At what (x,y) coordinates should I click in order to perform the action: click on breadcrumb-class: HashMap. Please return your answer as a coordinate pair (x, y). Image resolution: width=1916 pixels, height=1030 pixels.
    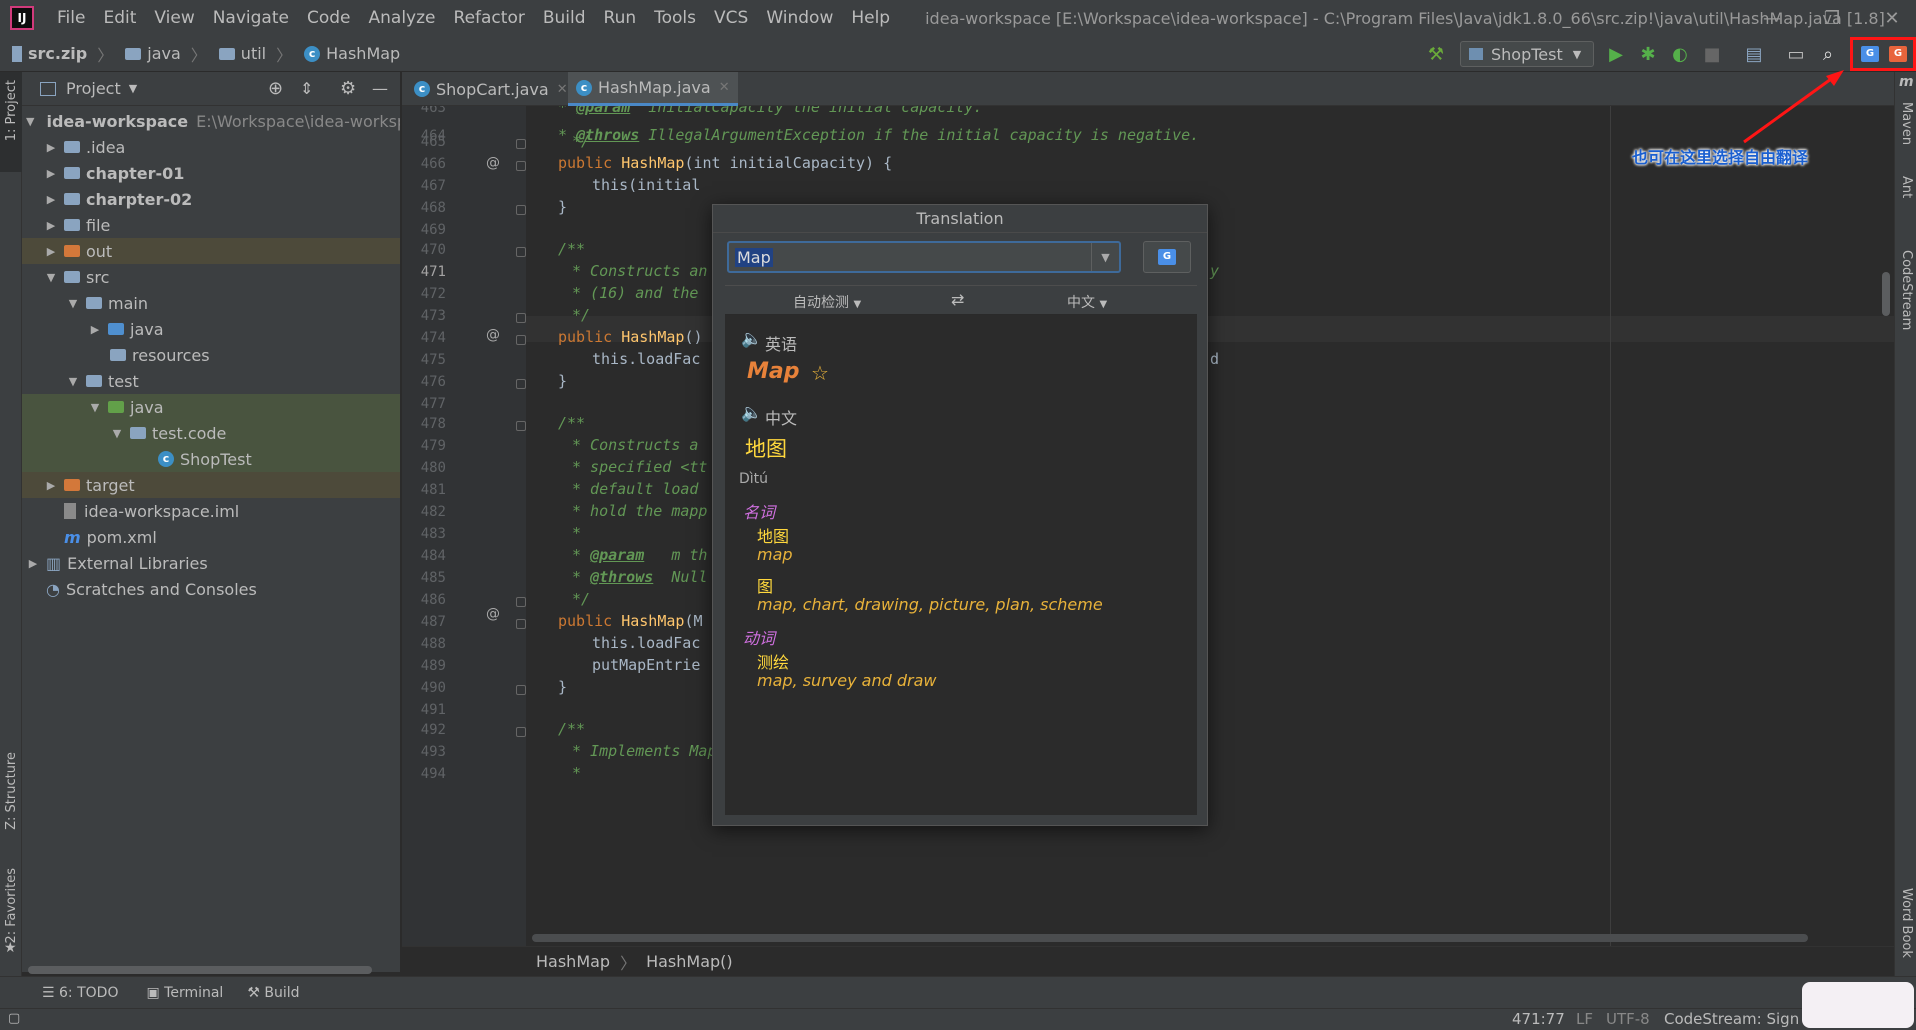
    Looking at the image, I should click on (573, 961).